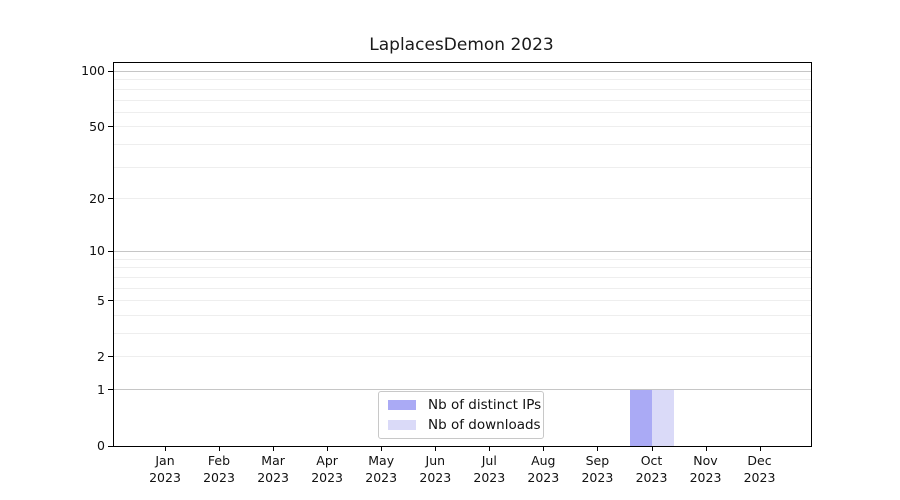 This screenshot has width=900, height=500. What do you see at coordinates (461, 415) in the screenshot?
I see `legend-box: Nb of distinct IPs Nb of downloads` at bounding box center [461, 415].